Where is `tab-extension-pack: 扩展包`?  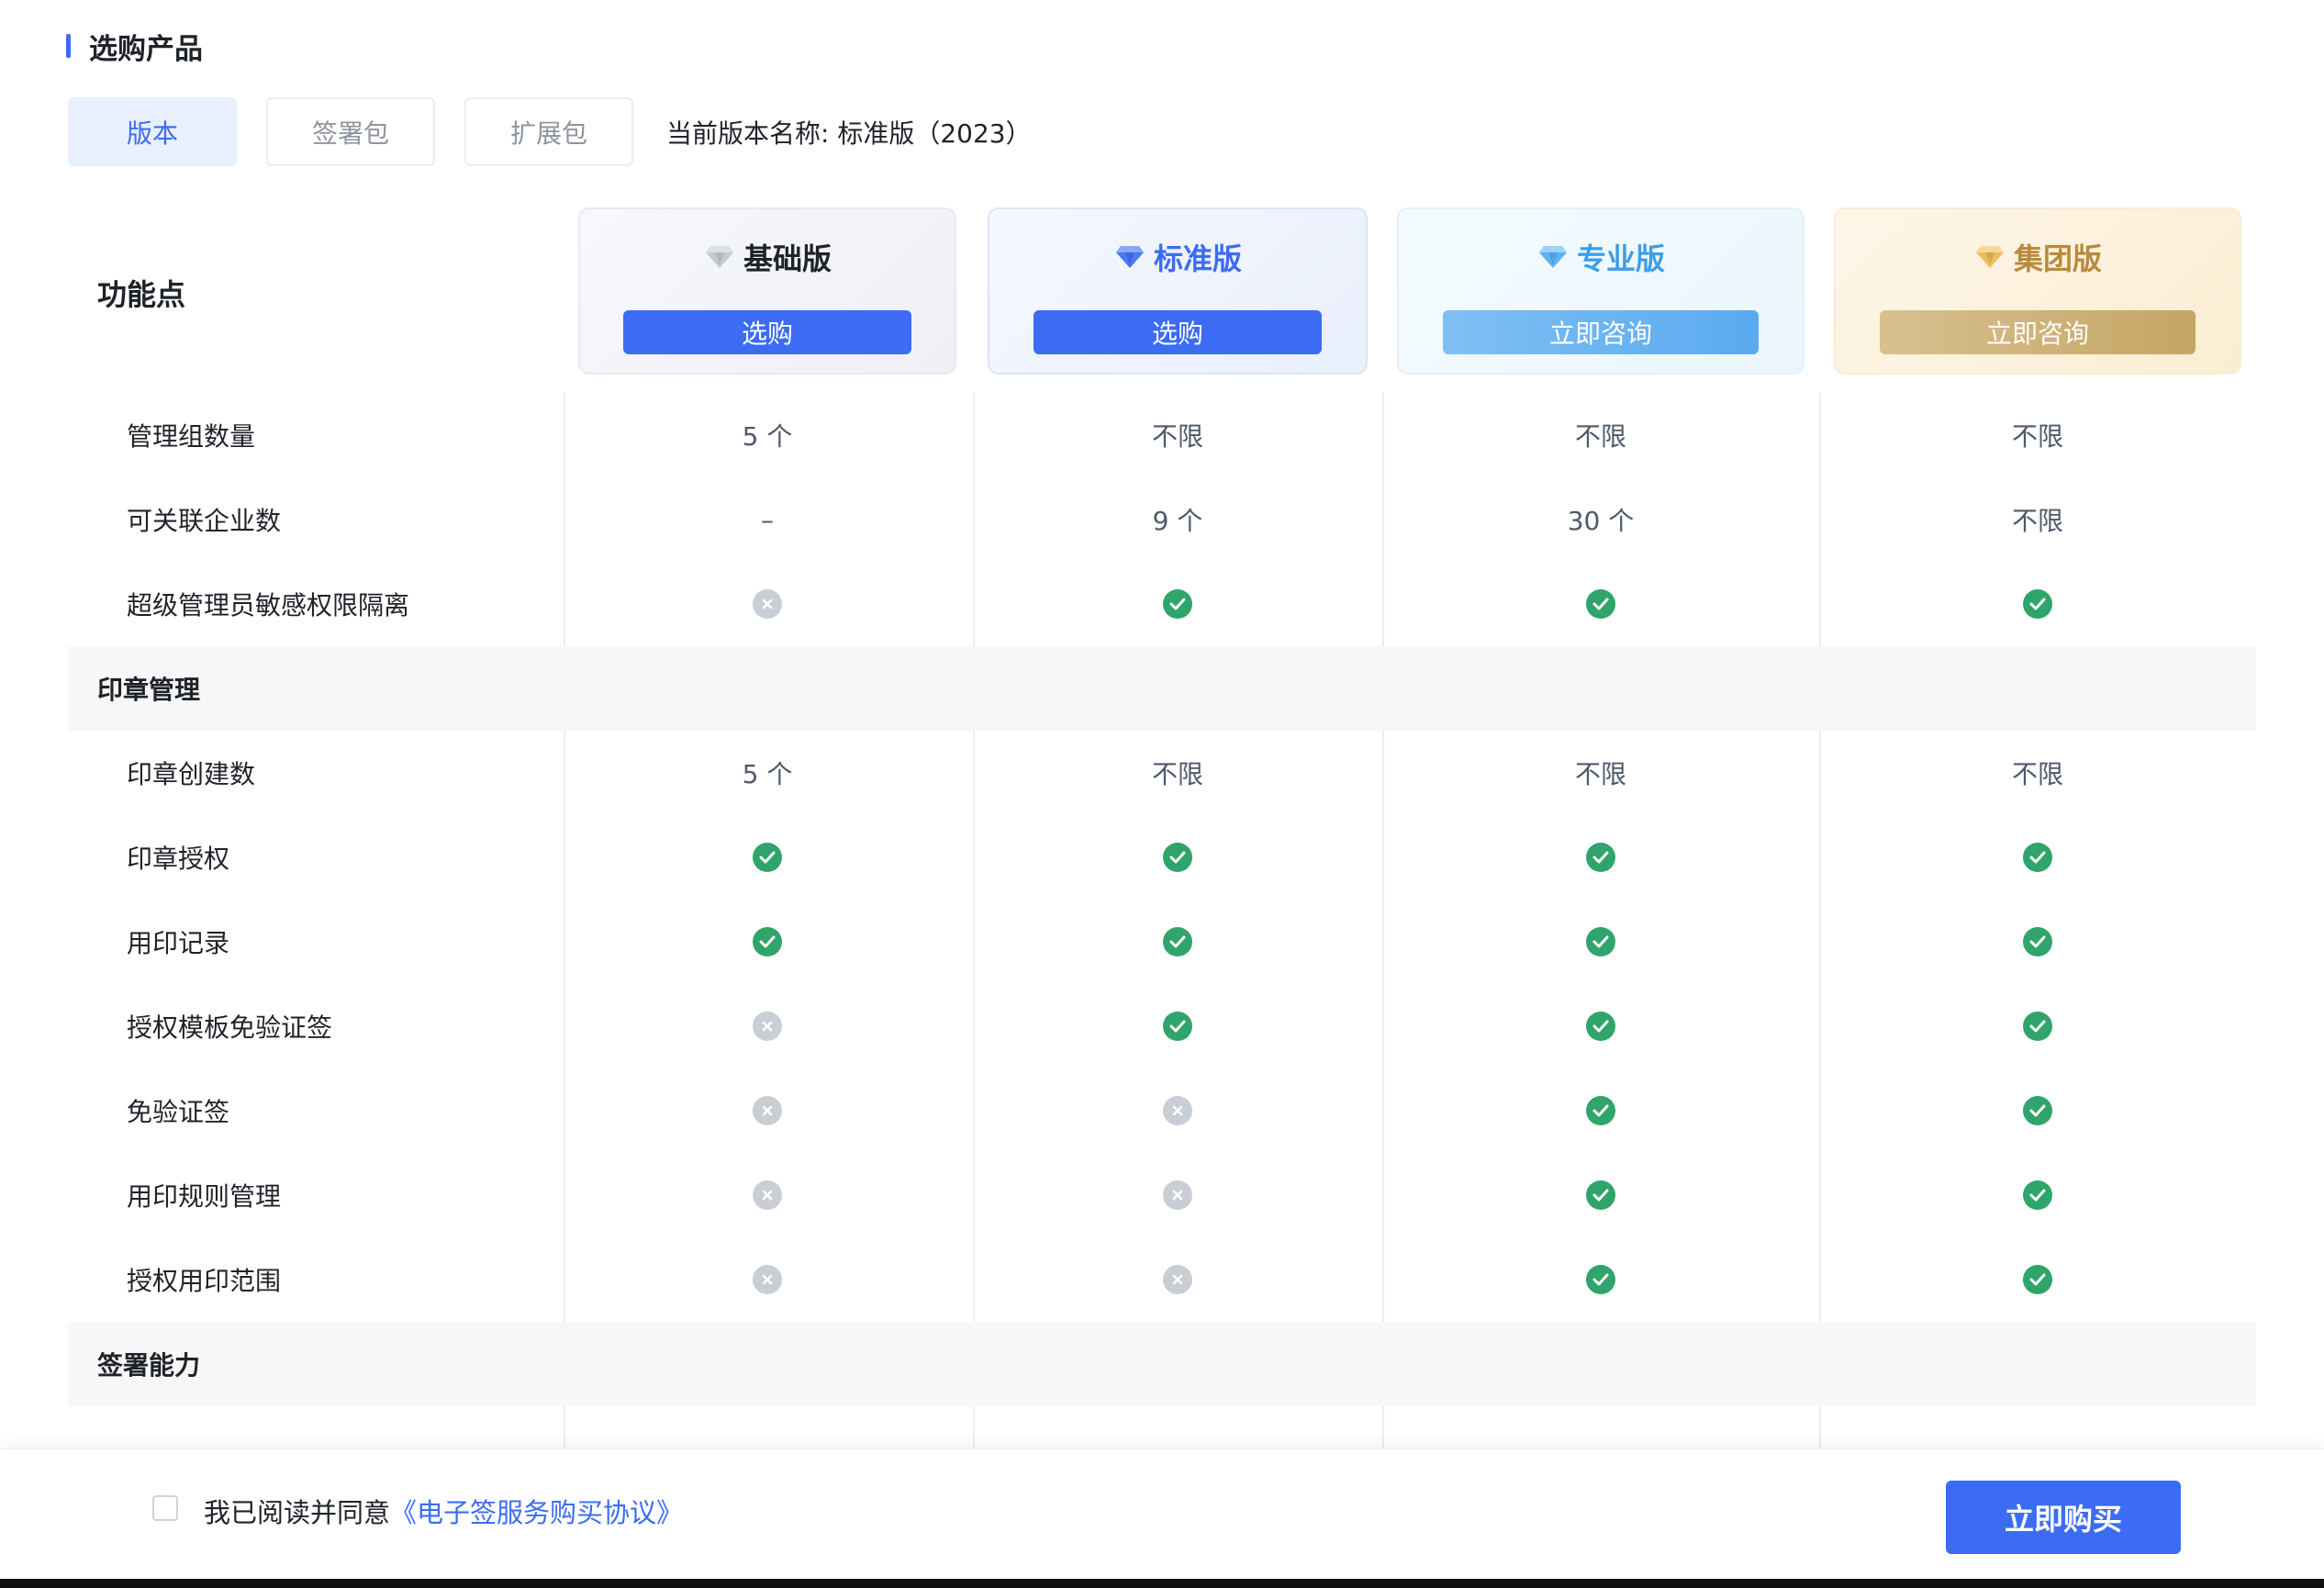
tab-extension-pack: 扩展包 is located at coordinates (548, 131).